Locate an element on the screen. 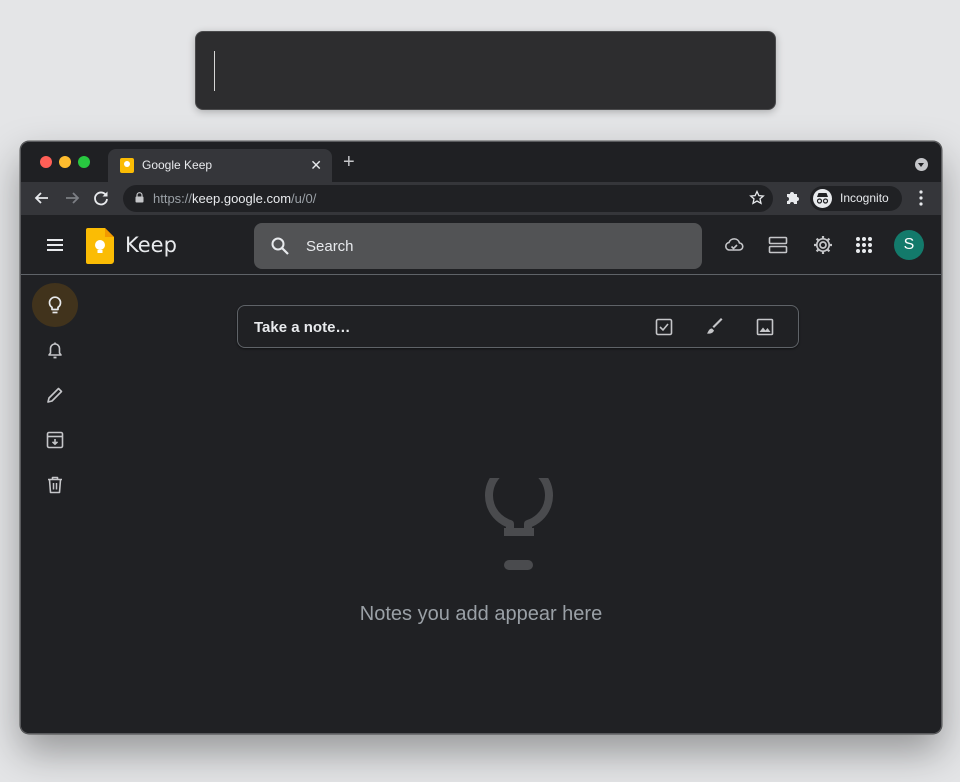  empty-state-message: Notes you add appear here is located at coordinates (481, 614).